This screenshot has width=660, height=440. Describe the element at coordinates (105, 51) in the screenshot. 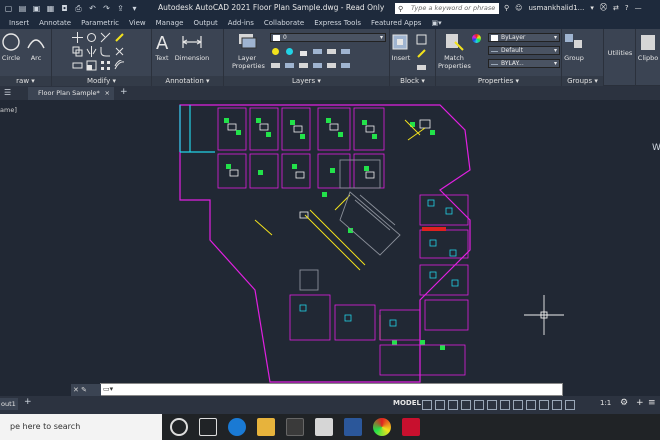

I see `fillet-icon` at that location.